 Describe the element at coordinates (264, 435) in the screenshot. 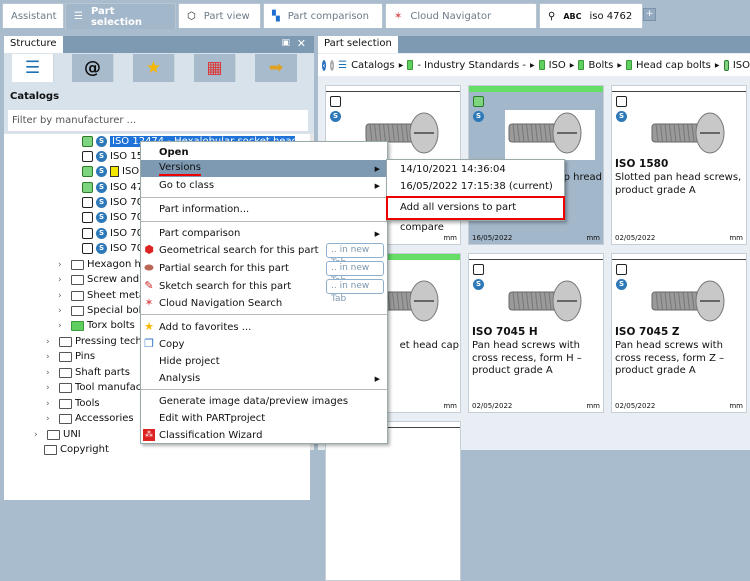

I see `menu-item-classification-wizard: ⁂ Classification Wizard` at that location.